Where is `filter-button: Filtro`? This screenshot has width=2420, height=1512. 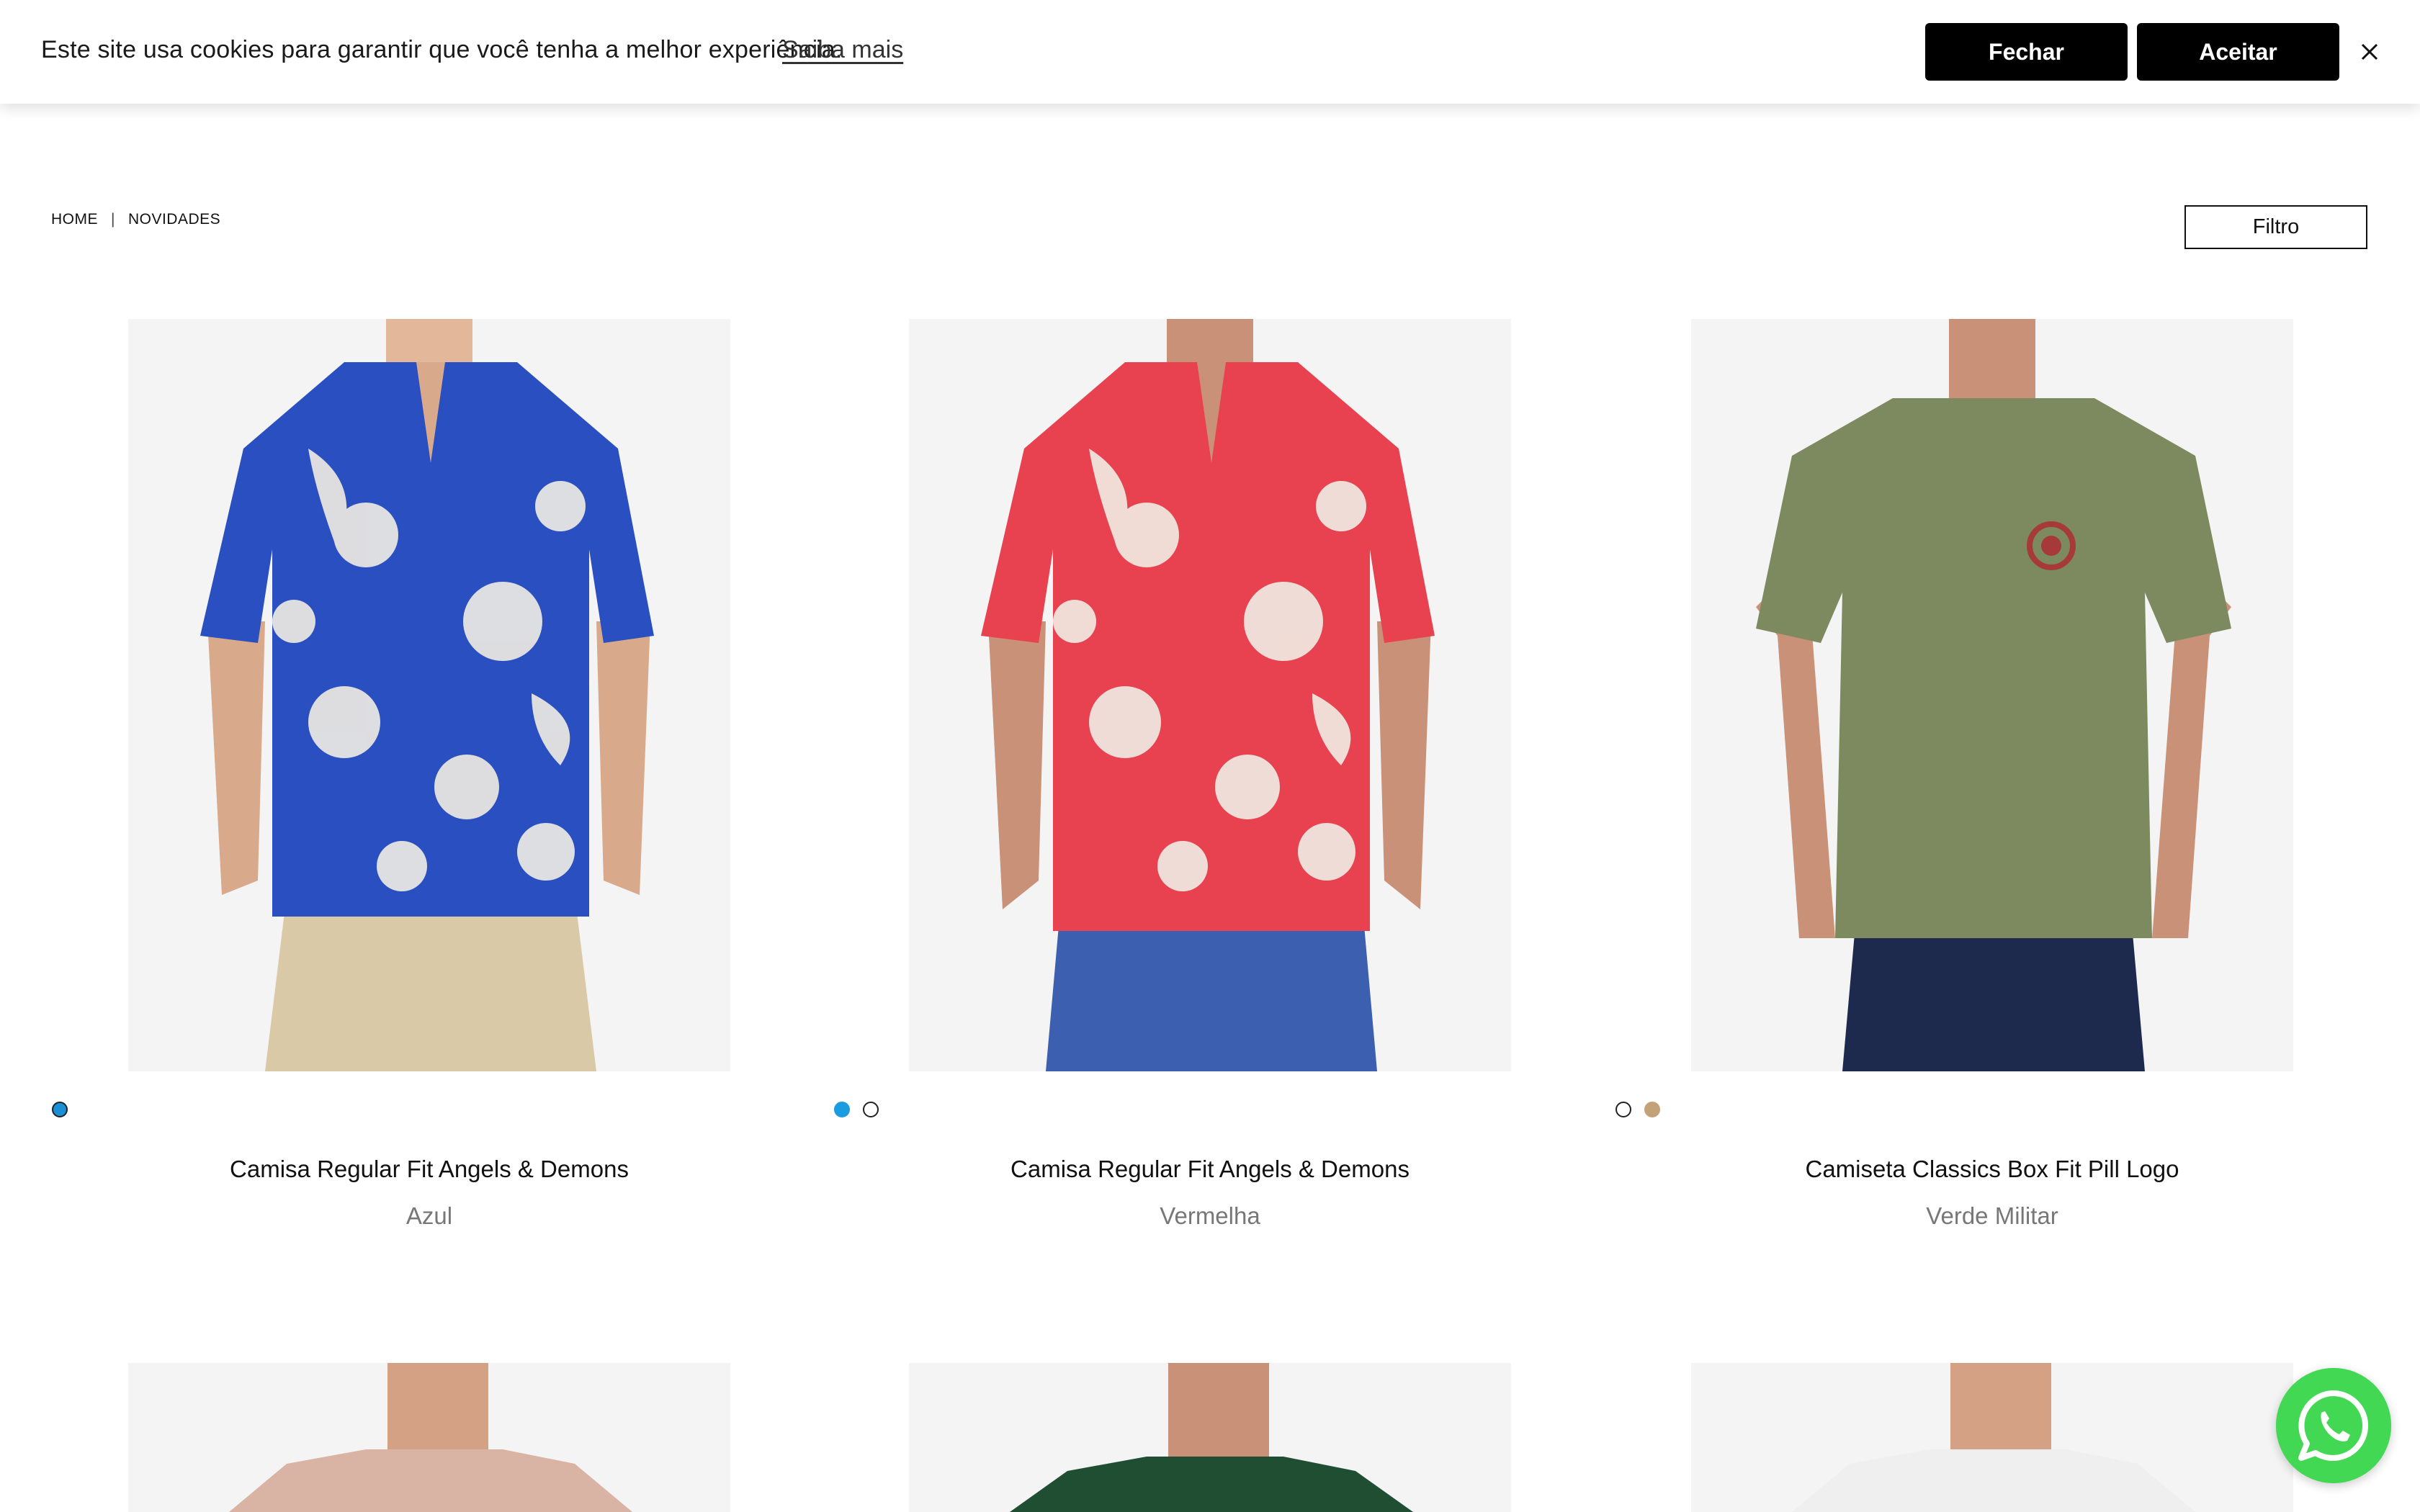
filter-button: Filtro is located at coordinates (2275, 227).